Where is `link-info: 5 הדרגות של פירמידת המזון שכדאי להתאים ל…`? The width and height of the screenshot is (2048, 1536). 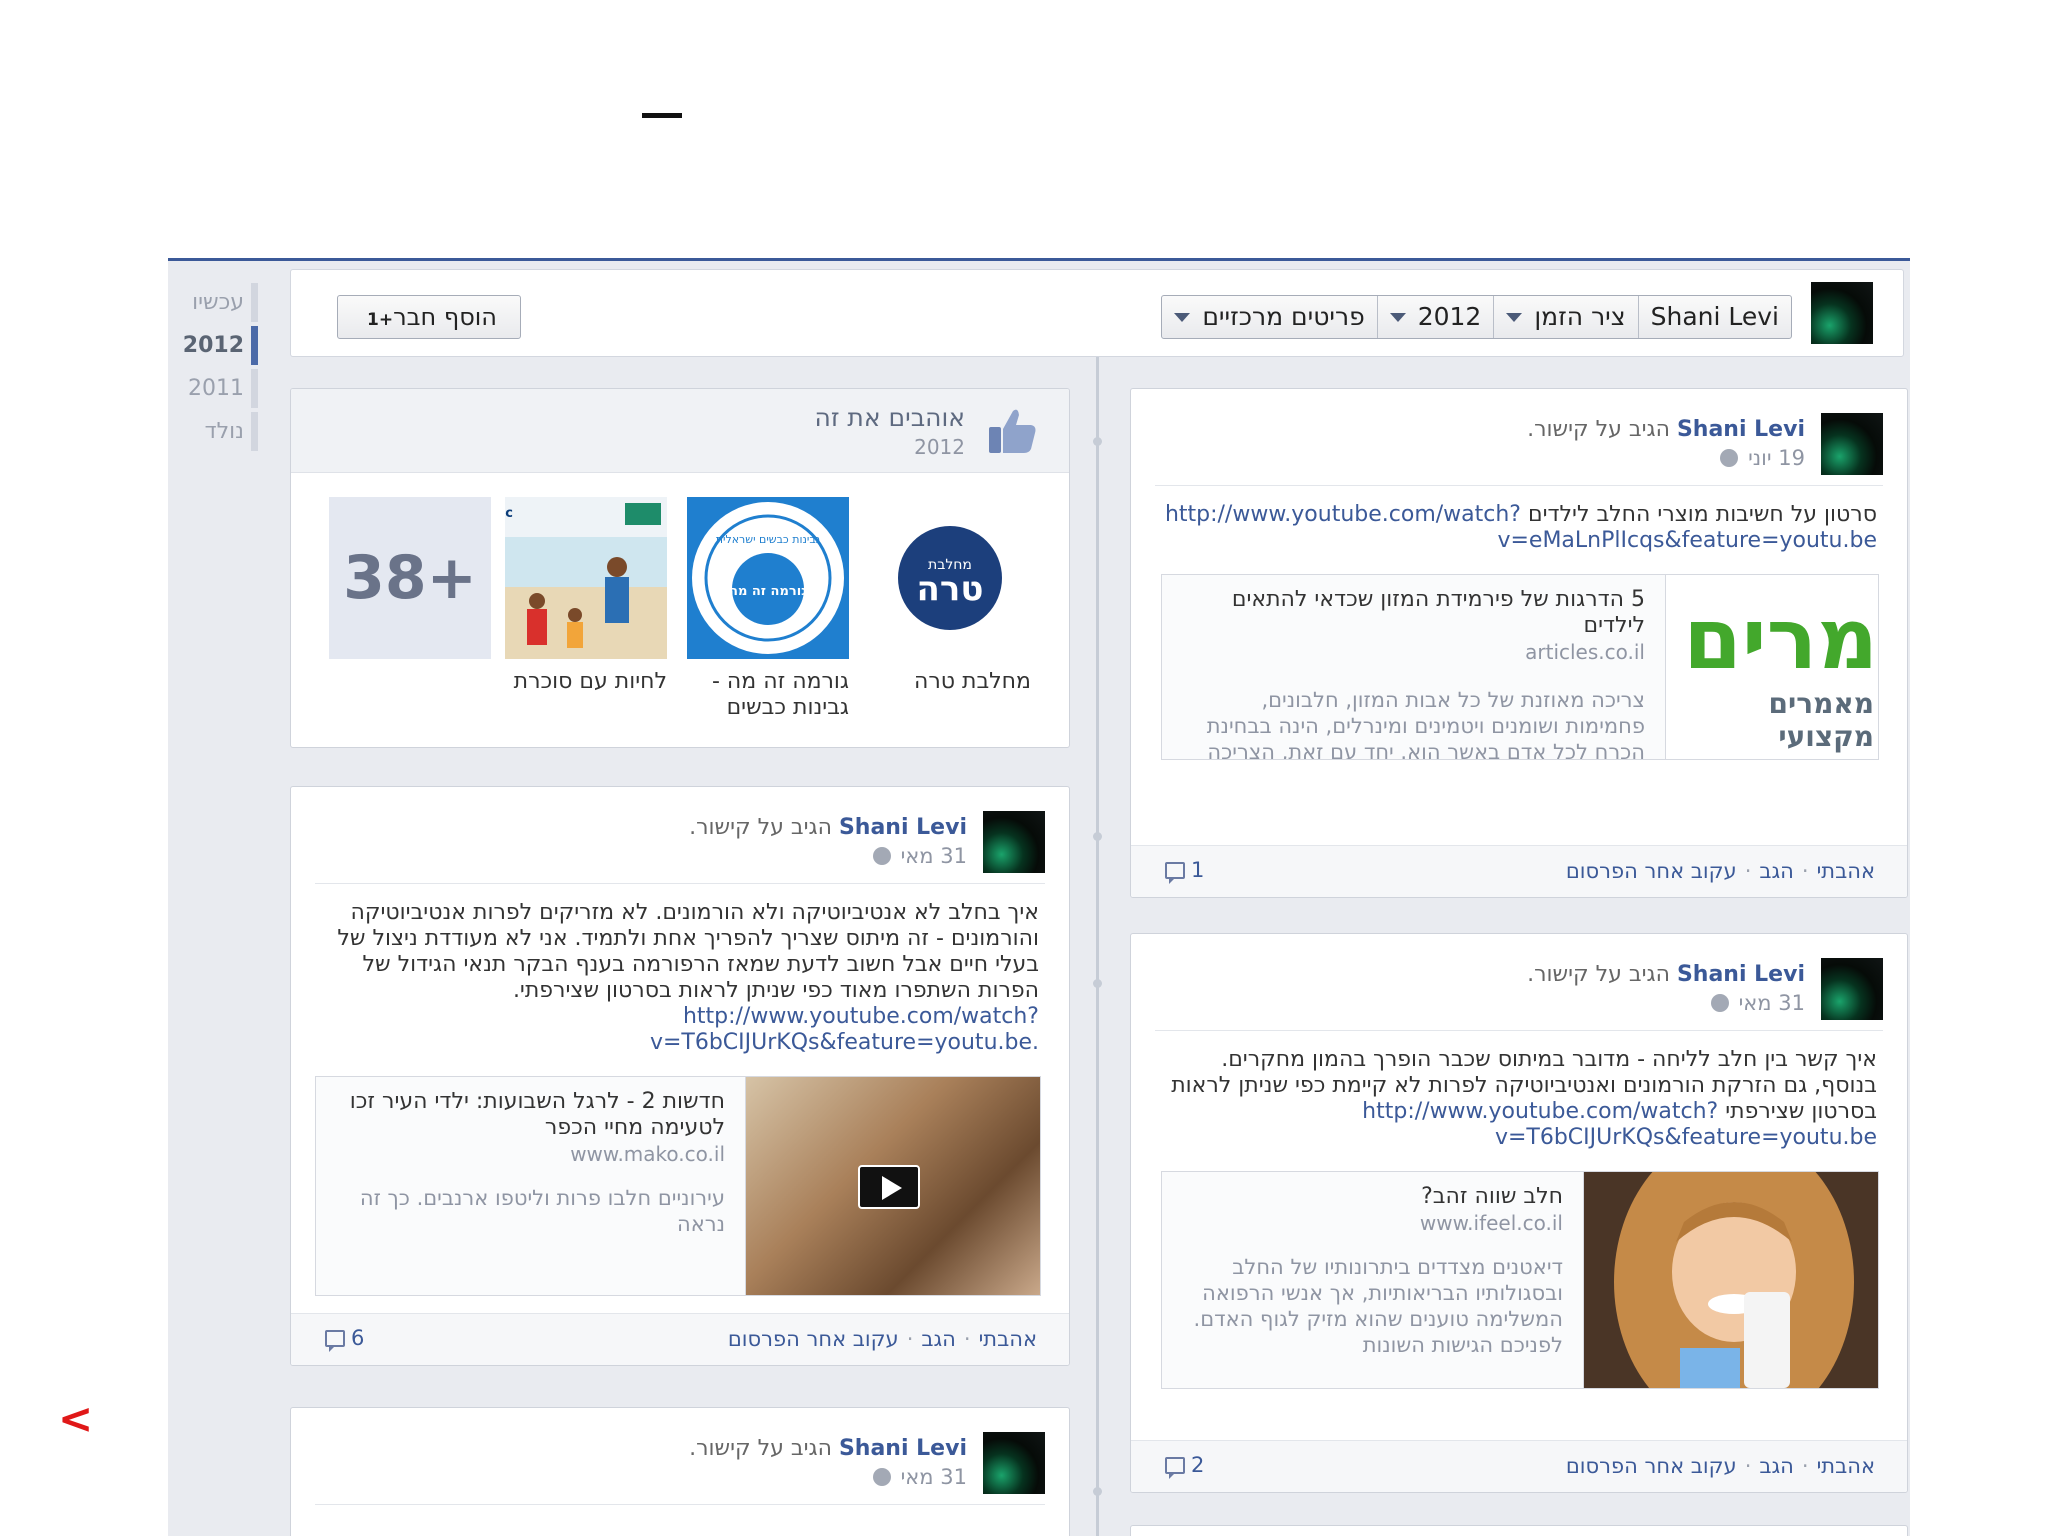
link-info: 5 הדרגות של פירמידת המזון שכדאי להתאים ל… is located at coordinates (1414, 667).